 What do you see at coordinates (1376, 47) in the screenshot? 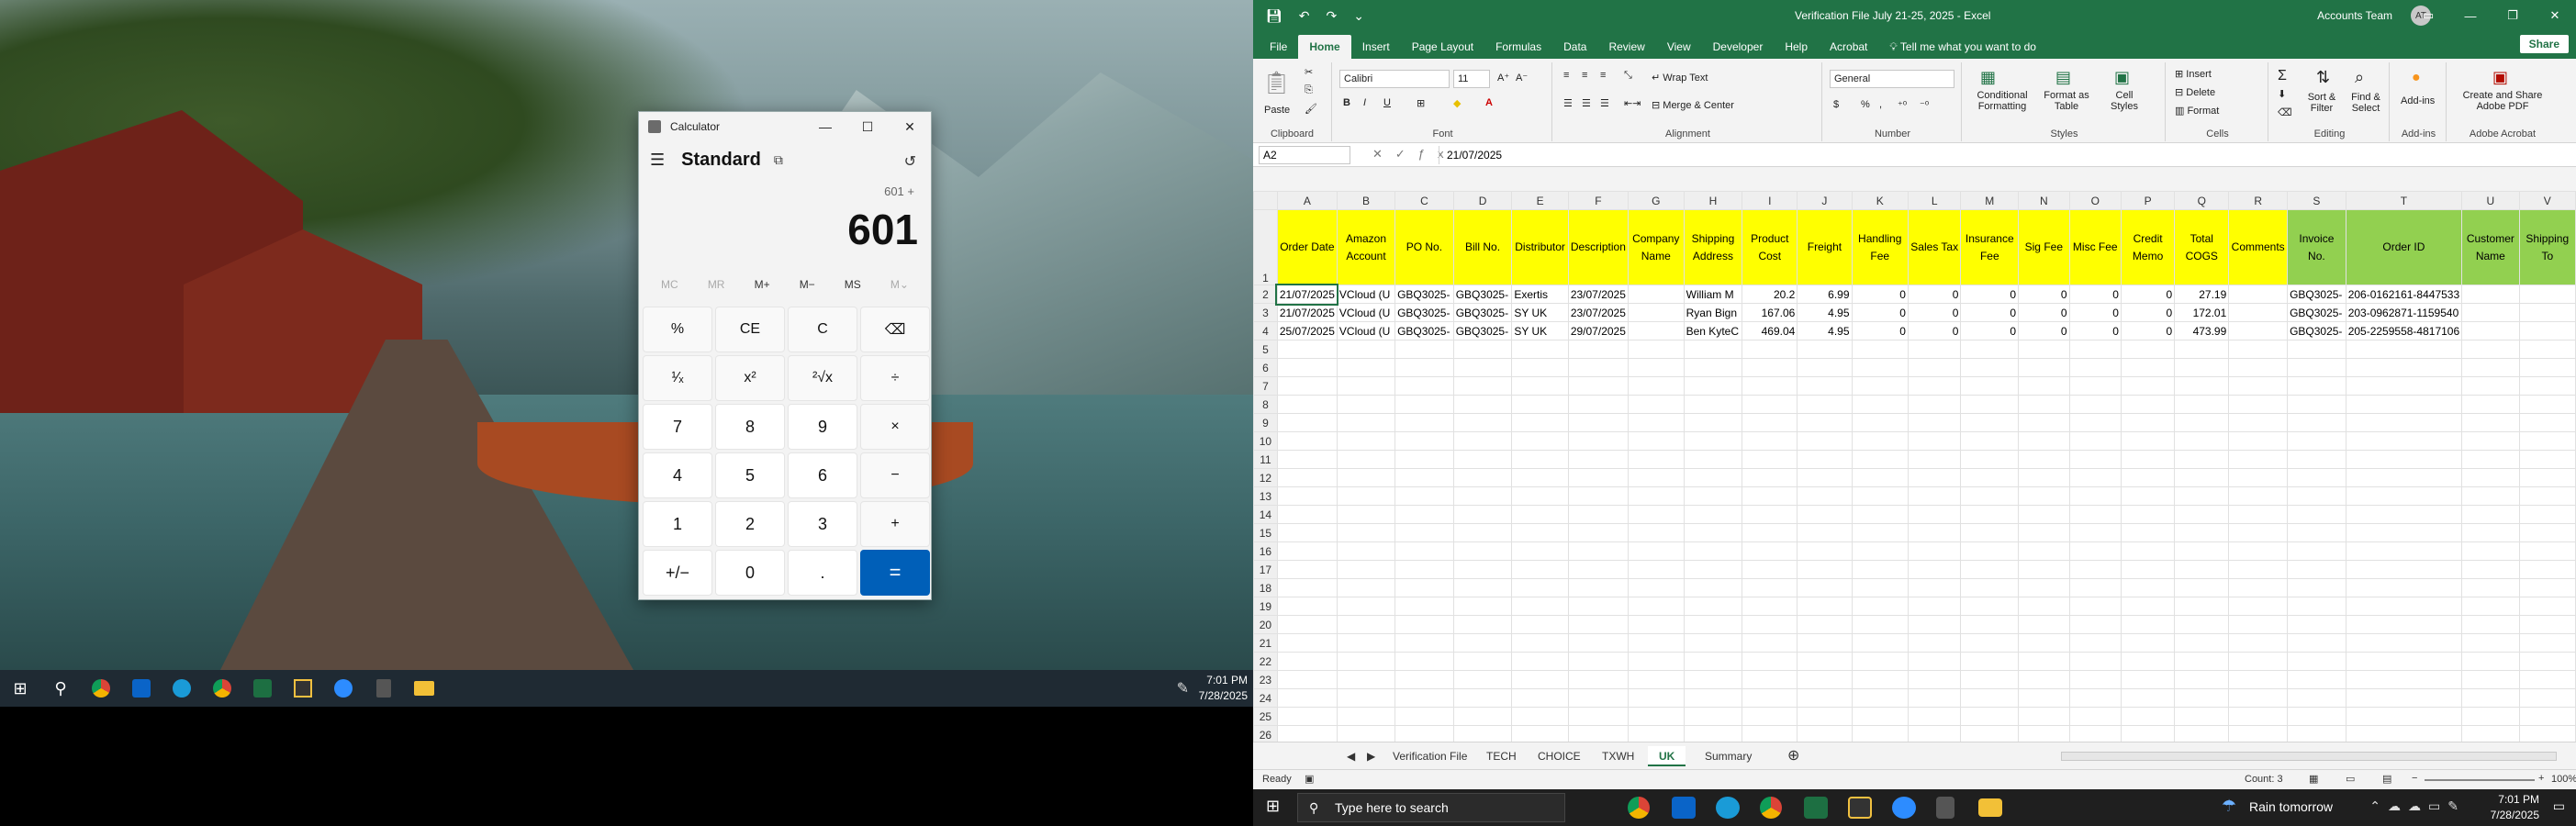
I see `tab-insert: Insert` at bounding box center [1376, 47].